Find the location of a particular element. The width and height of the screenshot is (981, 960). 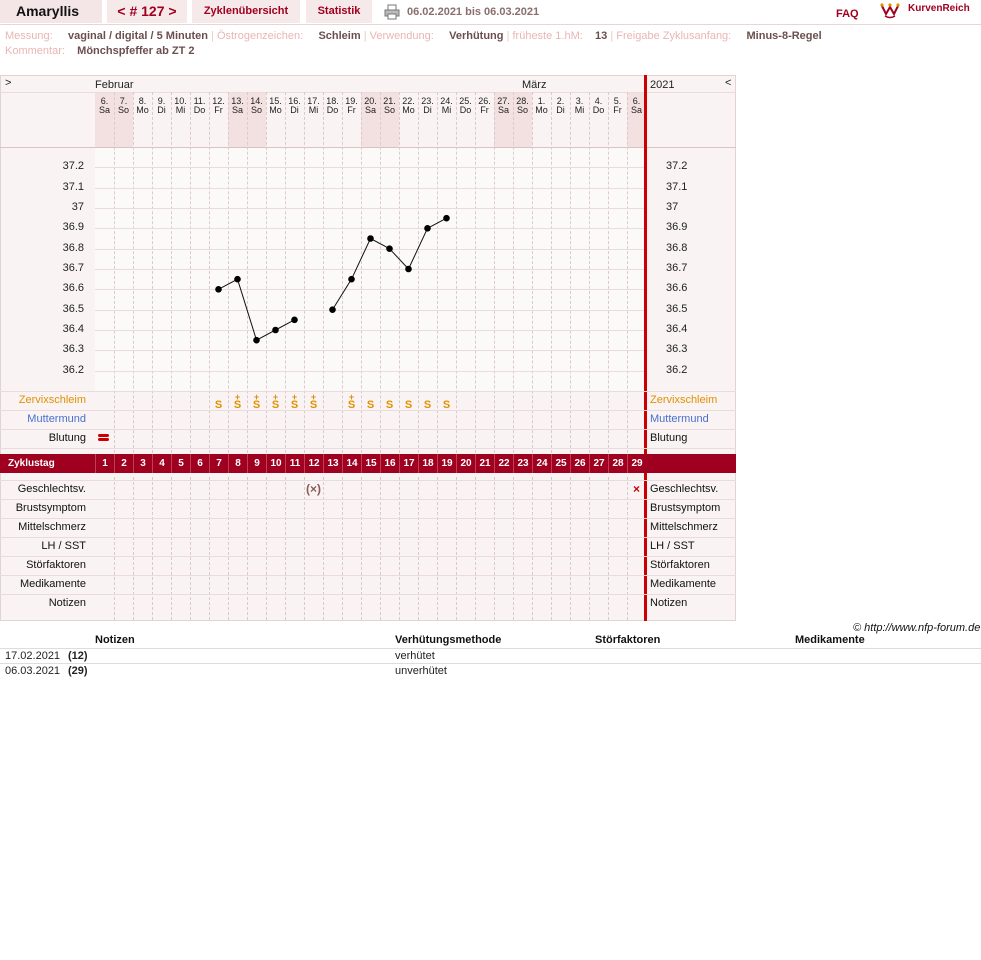

kommentar-value: Mönchspfeffer ab ZT 2 is located at coordinates (136, 51).